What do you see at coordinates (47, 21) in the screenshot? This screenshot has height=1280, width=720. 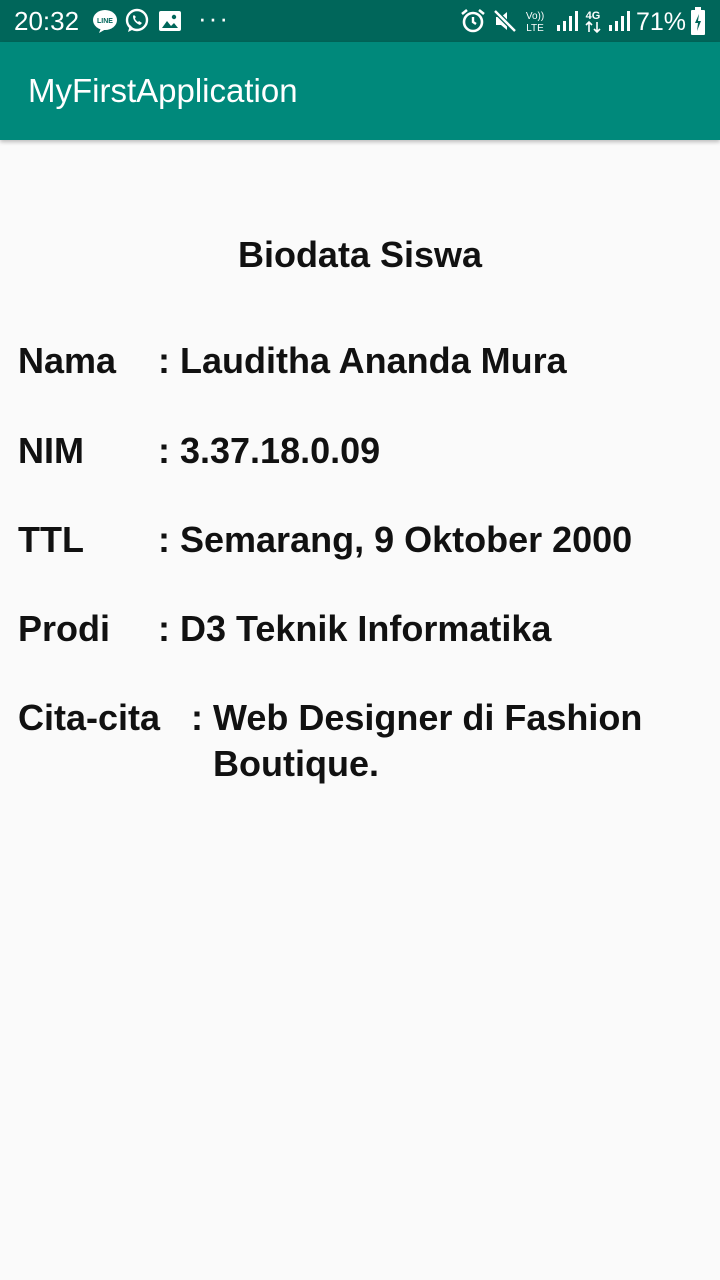 I see `status-time: 20:32` at bounding box center [47, 21].